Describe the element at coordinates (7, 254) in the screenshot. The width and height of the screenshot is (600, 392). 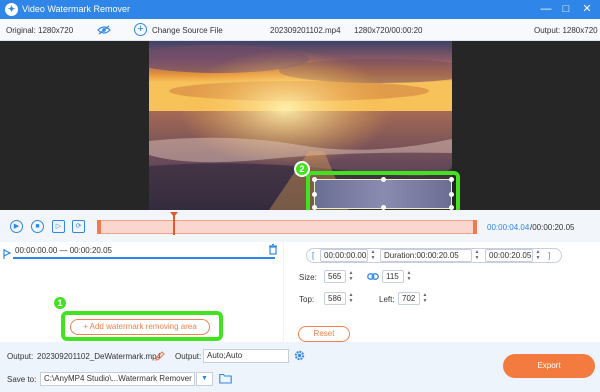
I see `timeline-marker-icon` at that location.